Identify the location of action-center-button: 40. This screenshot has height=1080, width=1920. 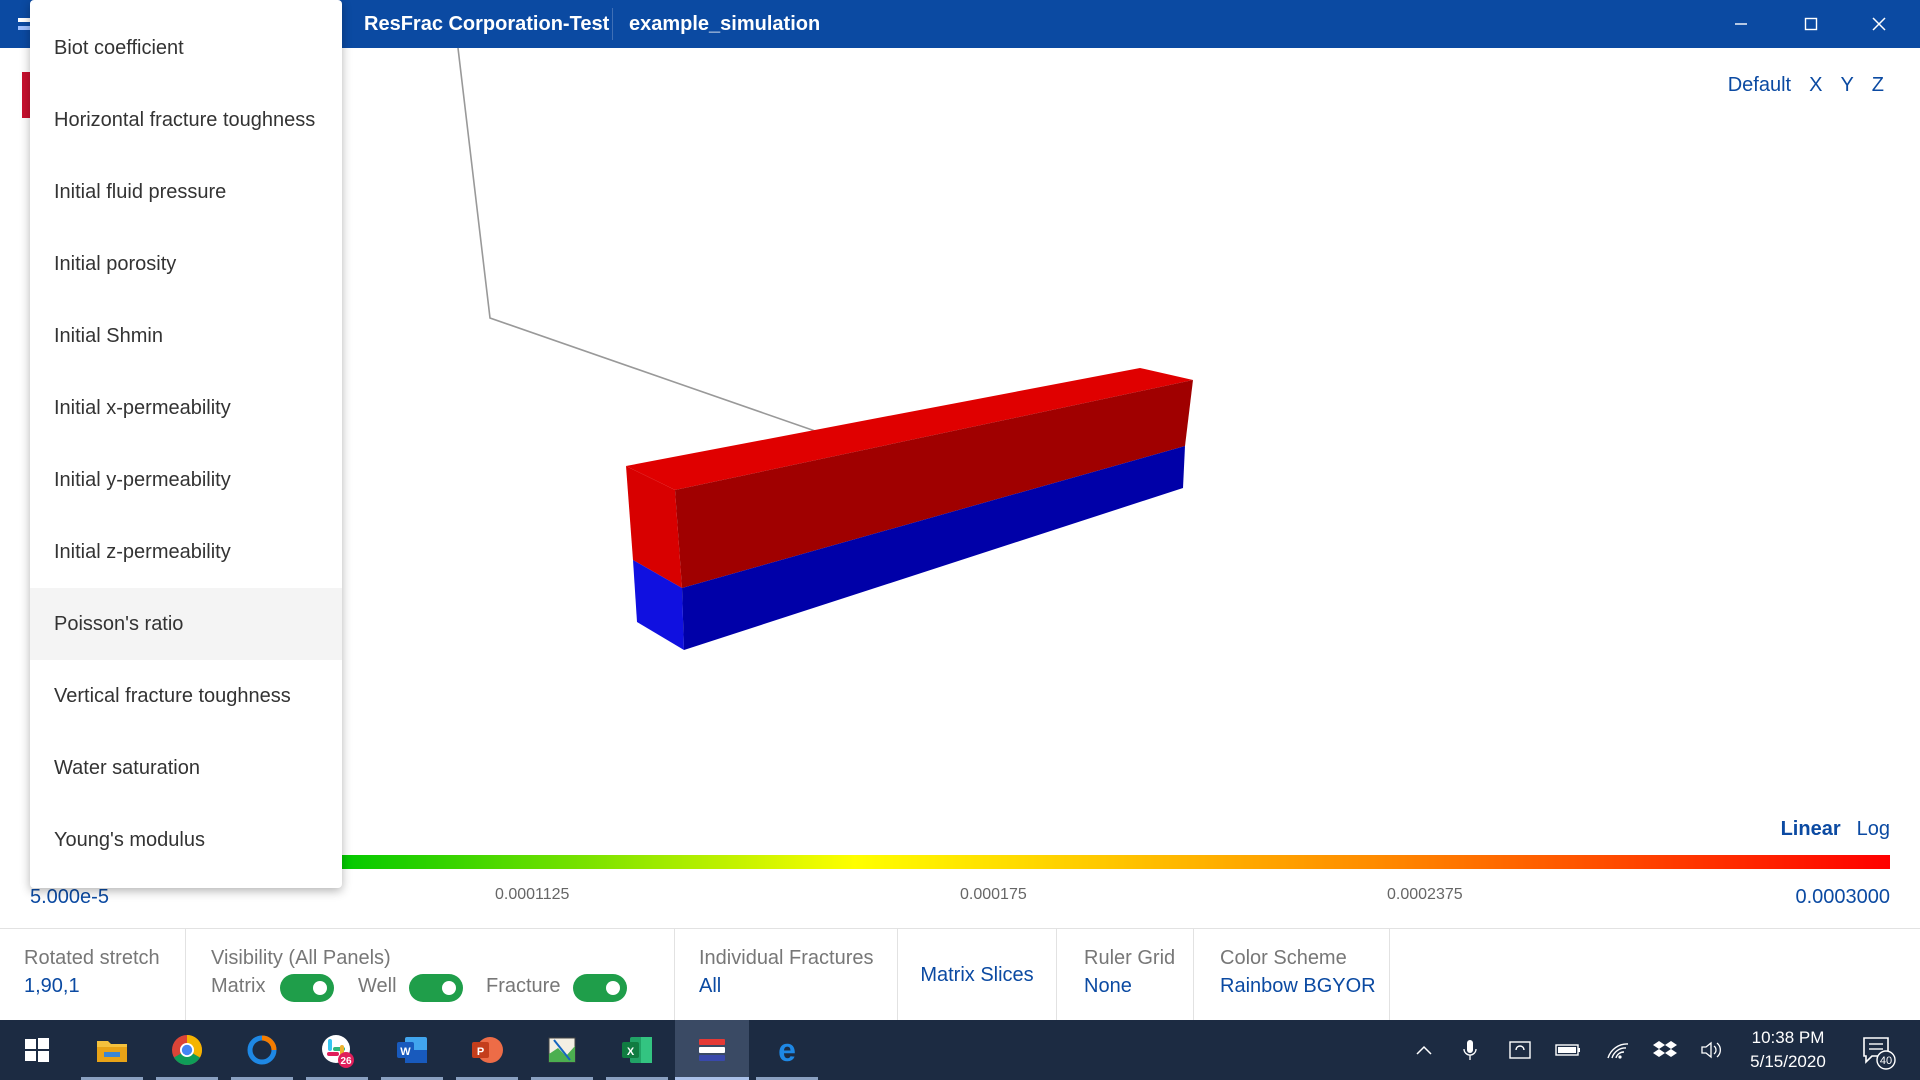
(1878, 1050).